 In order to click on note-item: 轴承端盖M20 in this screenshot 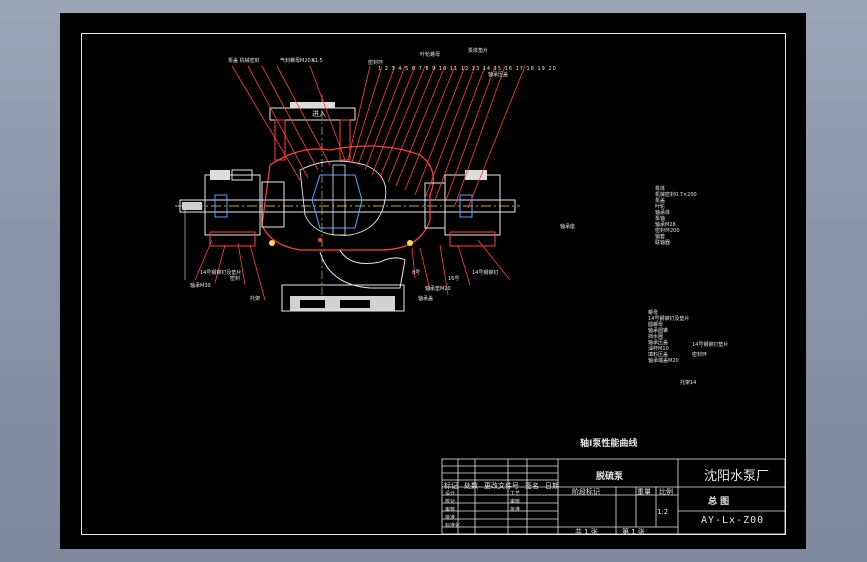, I will do `click(663, 361)`.